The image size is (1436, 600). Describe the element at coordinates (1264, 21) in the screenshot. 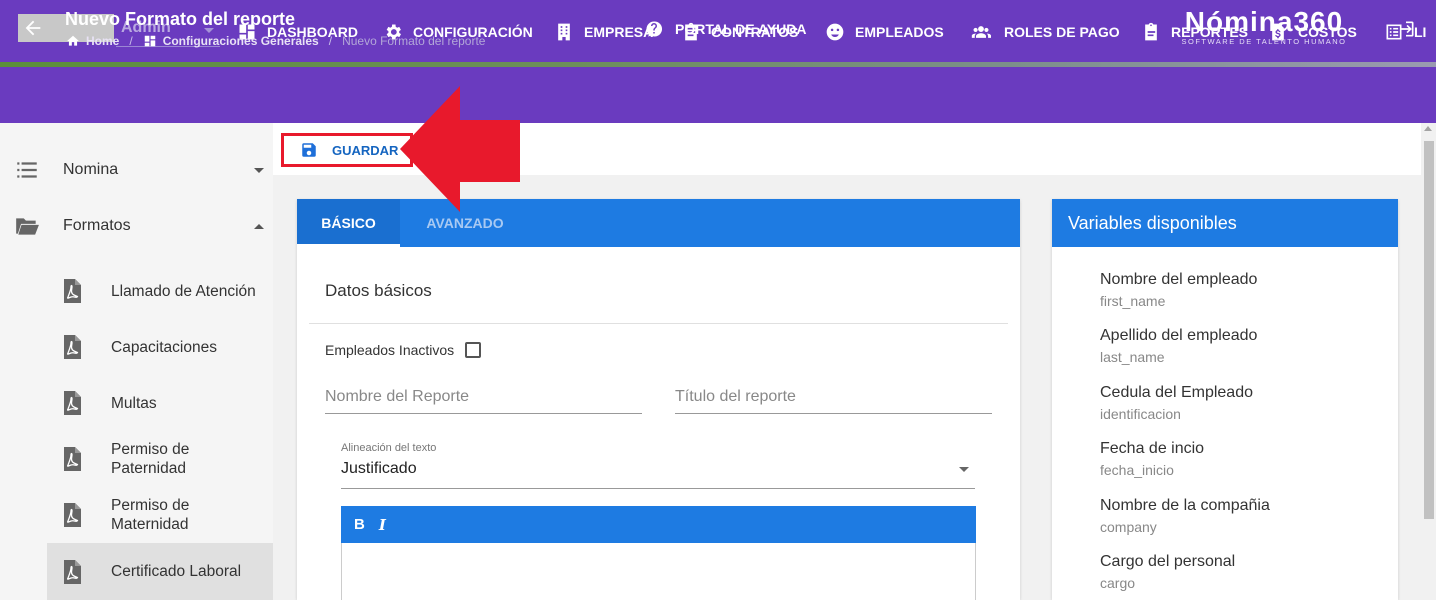

I see `brand-name: Nómina360` at that location.